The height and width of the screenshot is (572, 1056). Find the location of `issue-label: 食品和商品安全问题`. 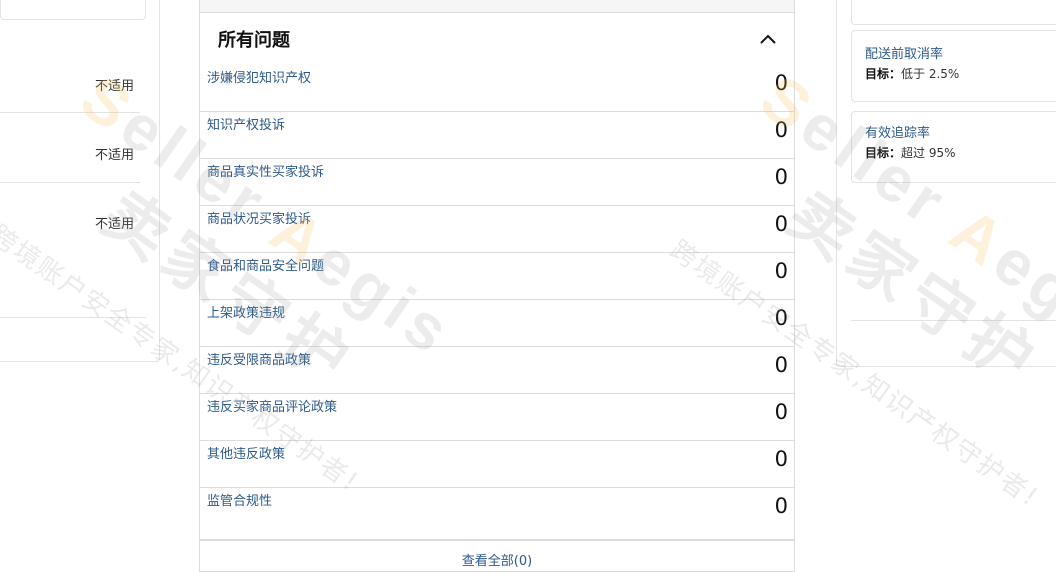

issue-label: 食品和商品安全问题 is located at coordinates (265, 264).